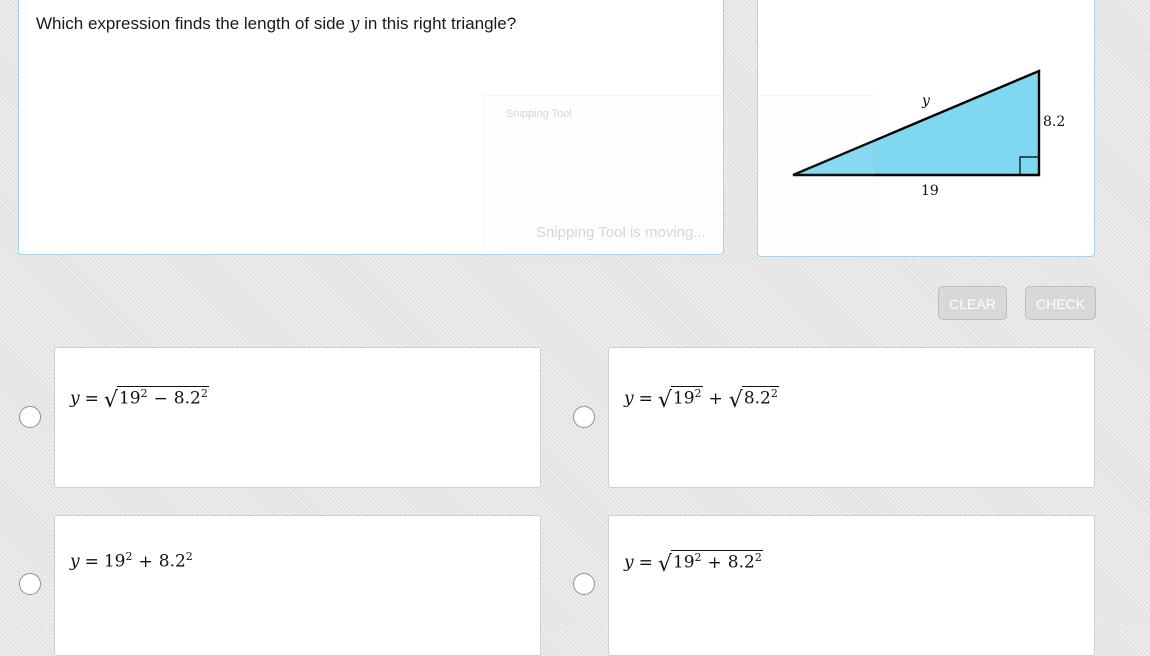 This screenshot has height=656, width=1150. I want to click on operator: −, so click(160, 398).